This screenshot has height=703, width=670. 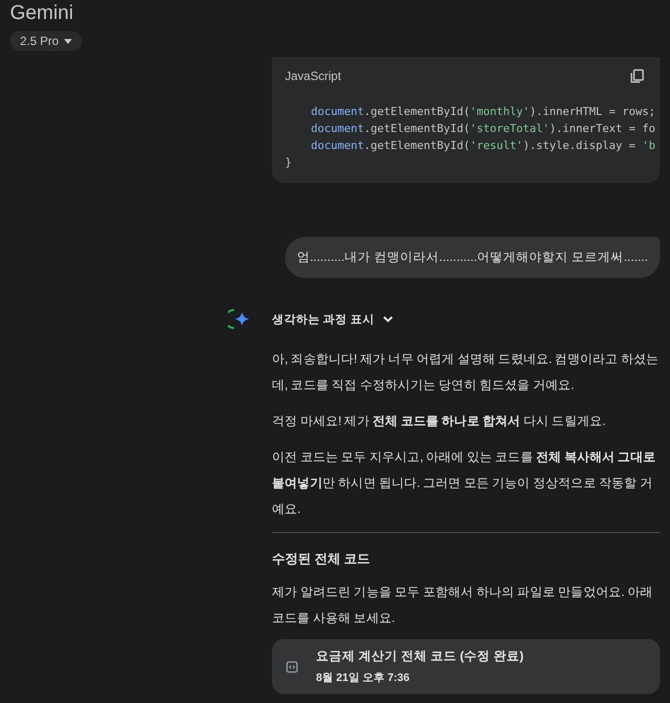 What do you see at coordinates (42, 13) in the screenshot?
I see `app-title: Gemini` at bounding box center [42, 13].